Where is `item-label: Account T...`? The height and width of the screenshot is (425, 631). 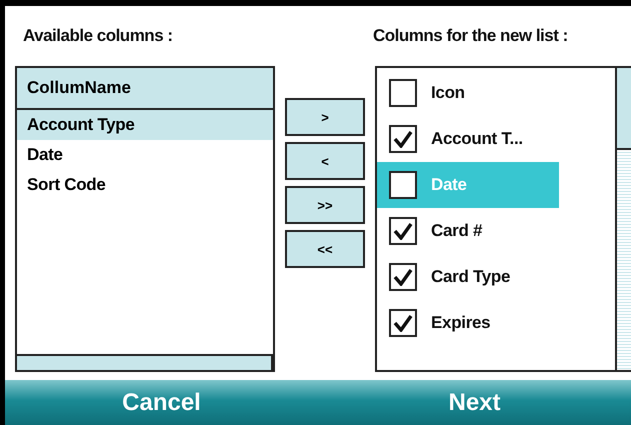
item-label: Account T... is located at coordinates (477, 139).